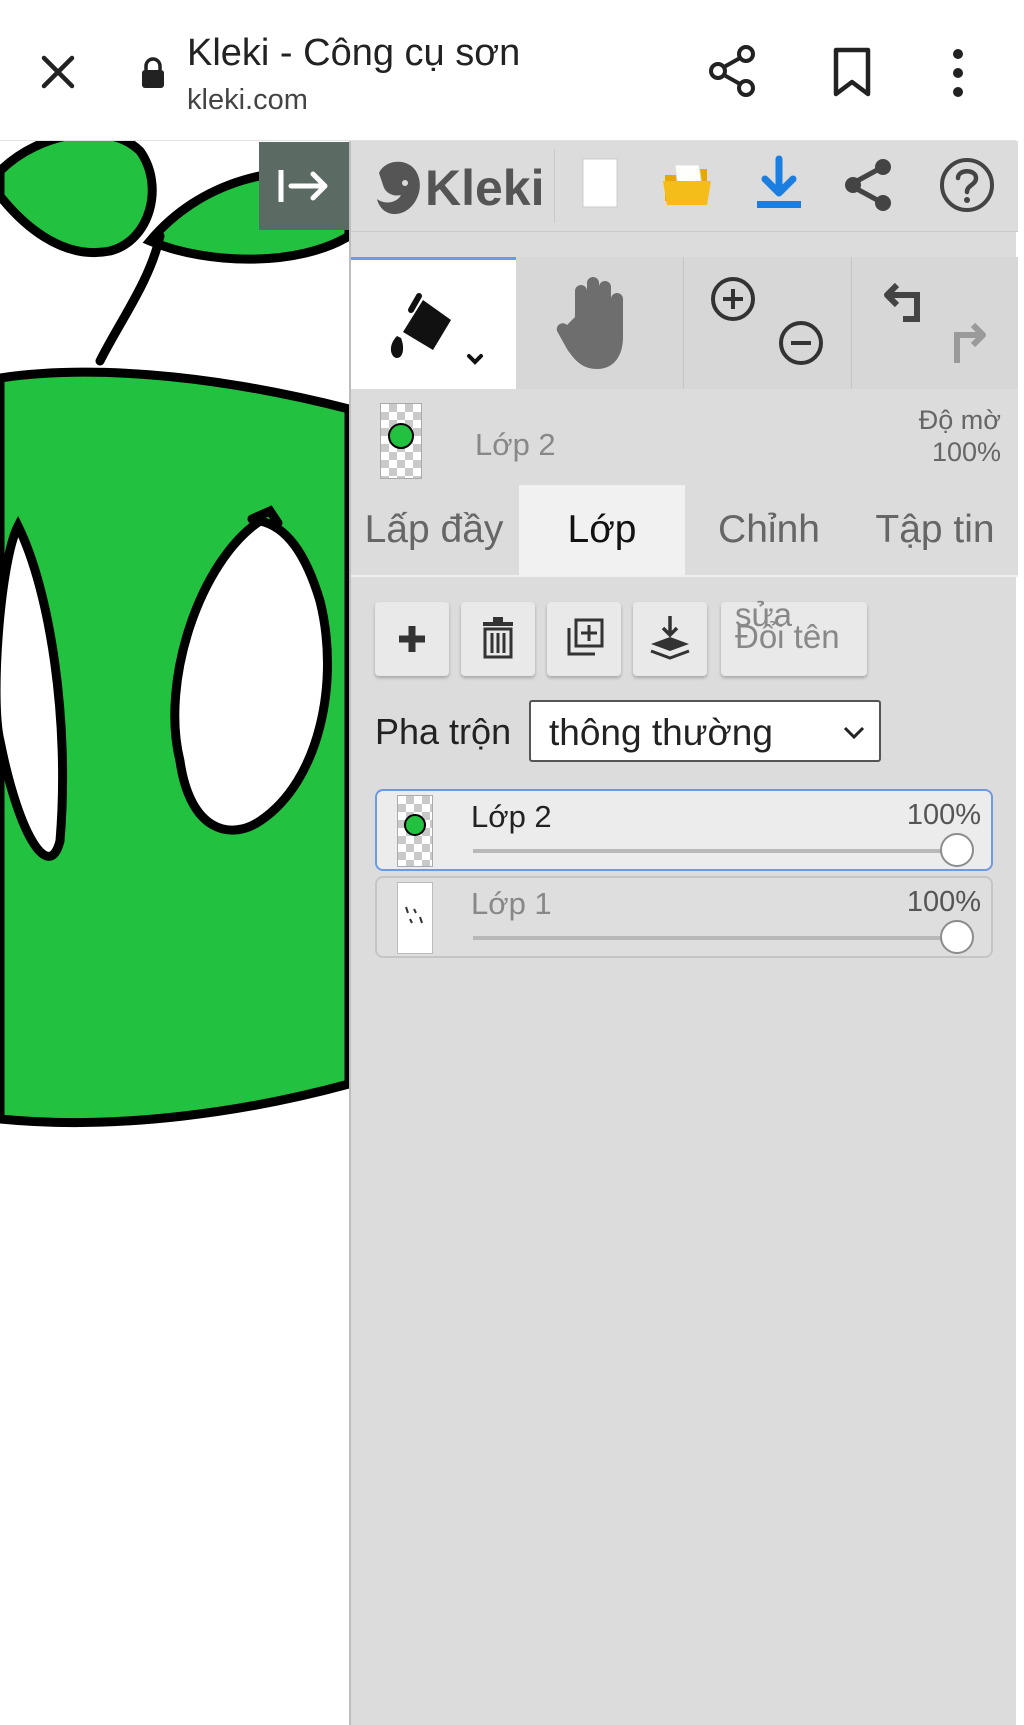 Image resolution: width=1024 pixels, height=1725 pixels. What do you see at coordinates (684, 830) in the screenshot?
I see `layer-item-2: Lớp 2 100%` at bounding box center [684, 830].